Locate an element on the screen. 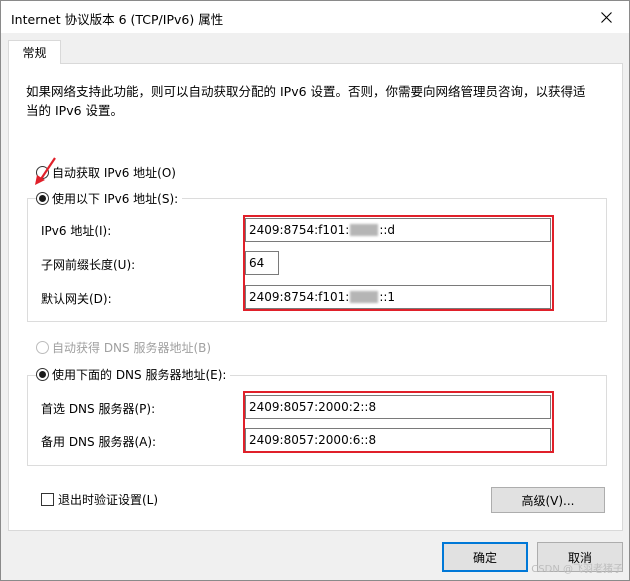 This screenshot has height=581, width=630. gateway-prefix: 2409:8754:f101: is located at coordinates (299, 297).